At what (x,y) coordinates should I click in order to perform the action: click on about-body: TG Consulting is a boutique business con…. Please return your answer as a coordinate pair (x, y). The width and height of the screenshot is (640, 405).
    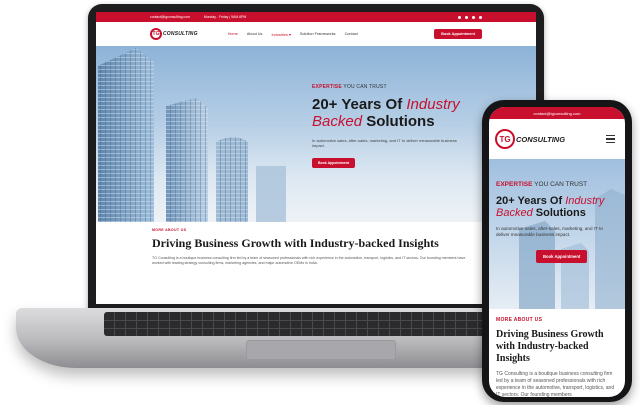
    Looking at the image, I should click on (309, 260).